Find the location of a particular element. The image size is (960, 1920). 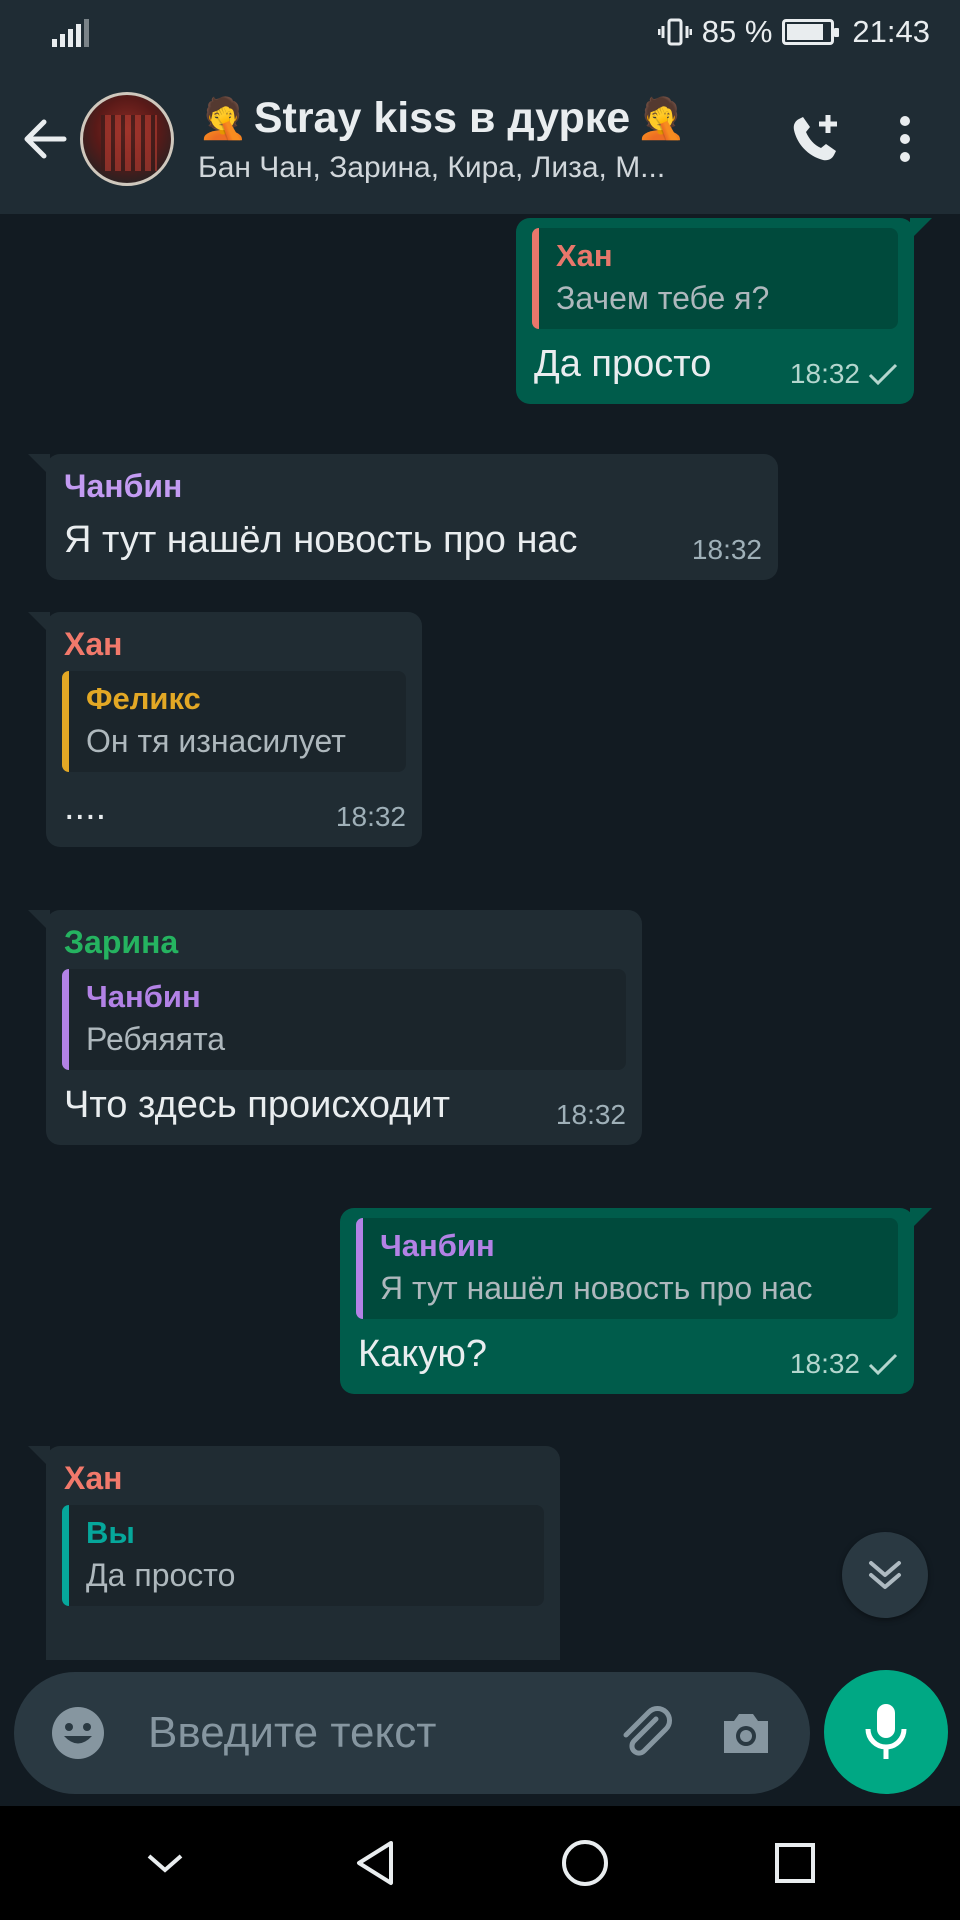

back-button is located at coordinates (45, 139).